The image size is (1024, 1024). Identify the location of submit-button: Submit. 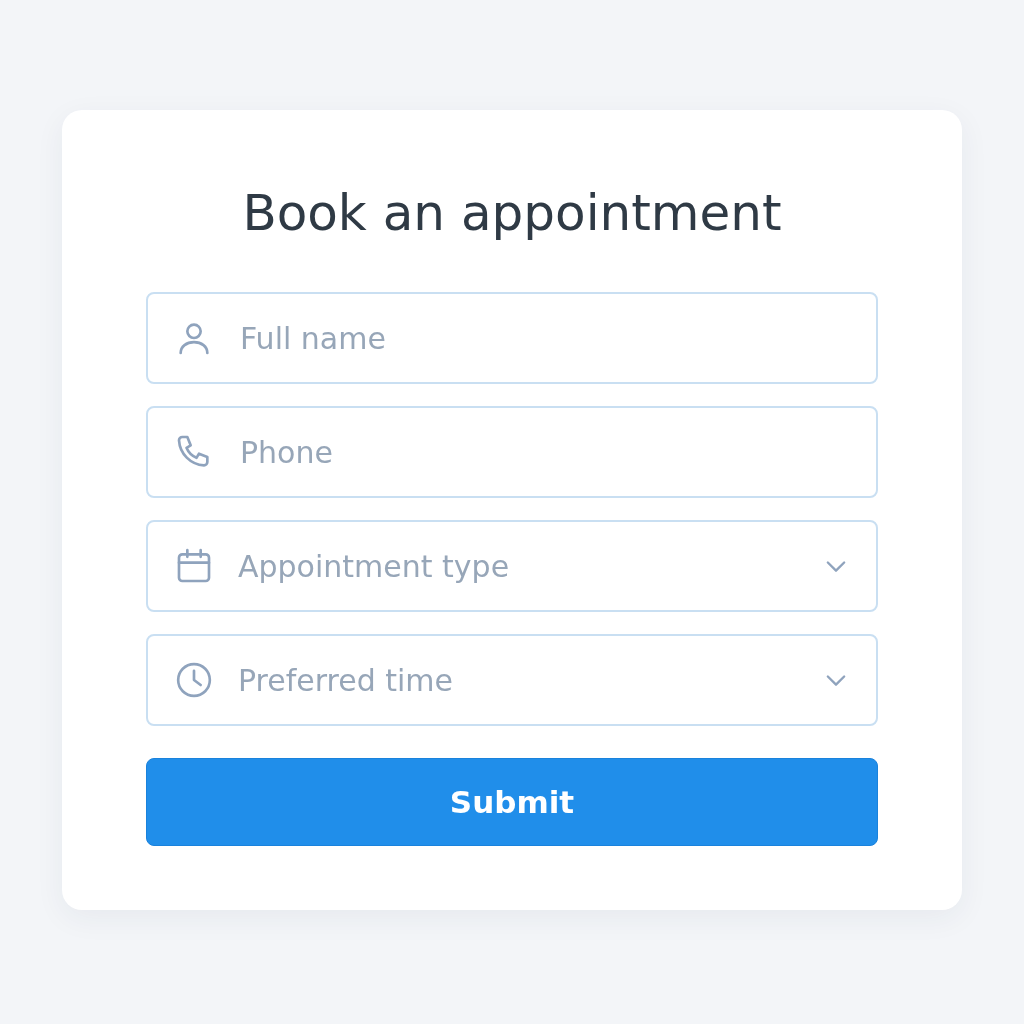
(512, 802).